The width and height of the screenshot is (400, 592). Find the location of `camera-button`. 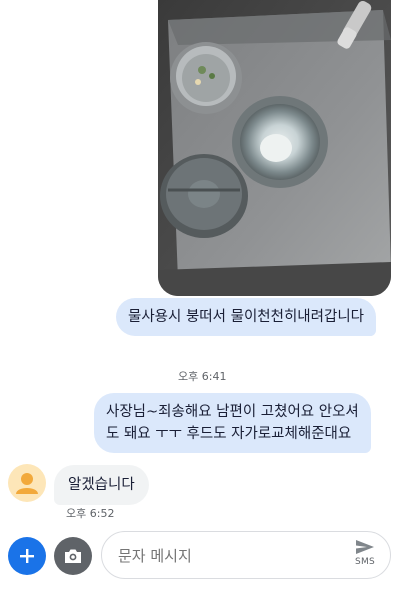

camera-button is located at coordinates (73, 556).